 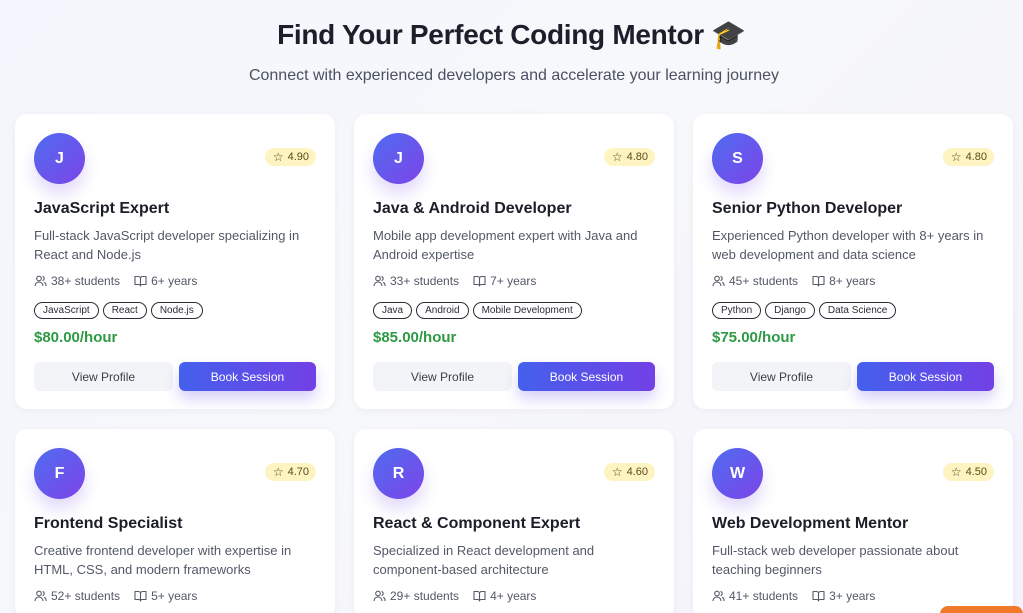 I want to click on students-stat: 52+ students, so click(x=77, y=596).